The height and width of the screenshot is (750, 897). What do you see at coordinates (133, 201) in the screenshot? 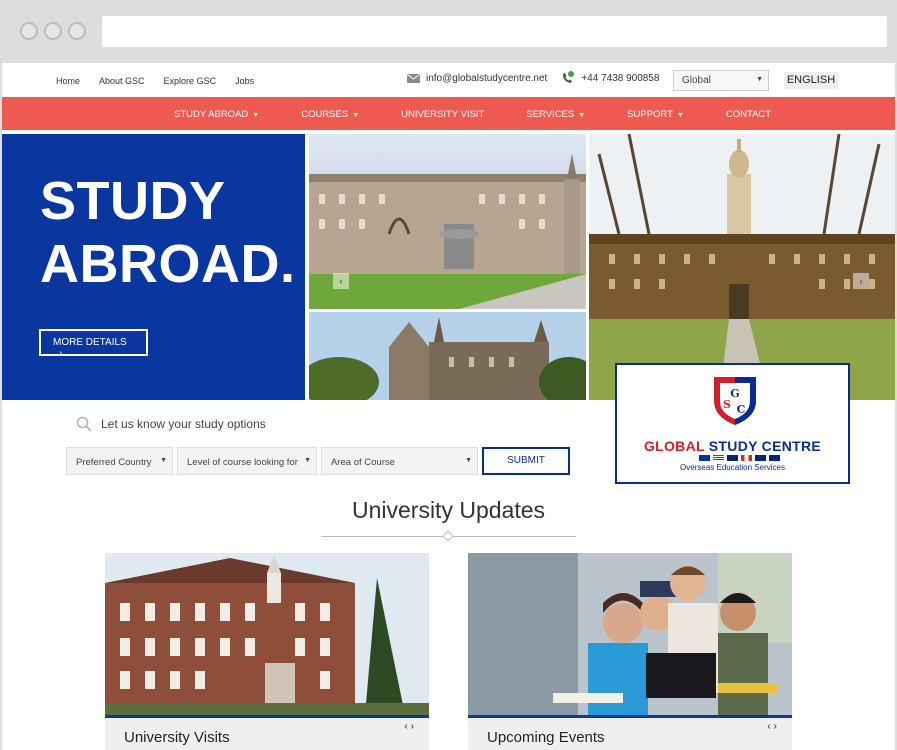
I see `hero-title-line: STUDY` at bounding box center [133, 201].